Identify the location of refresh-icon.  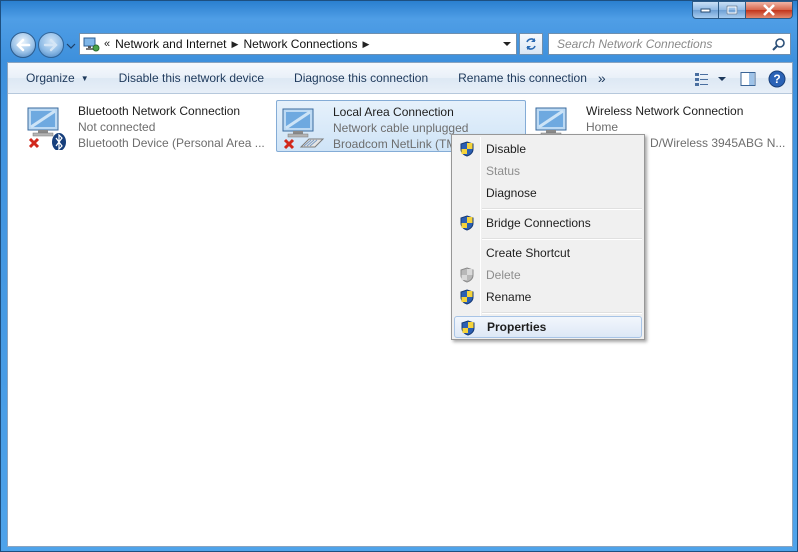
(531, 44).